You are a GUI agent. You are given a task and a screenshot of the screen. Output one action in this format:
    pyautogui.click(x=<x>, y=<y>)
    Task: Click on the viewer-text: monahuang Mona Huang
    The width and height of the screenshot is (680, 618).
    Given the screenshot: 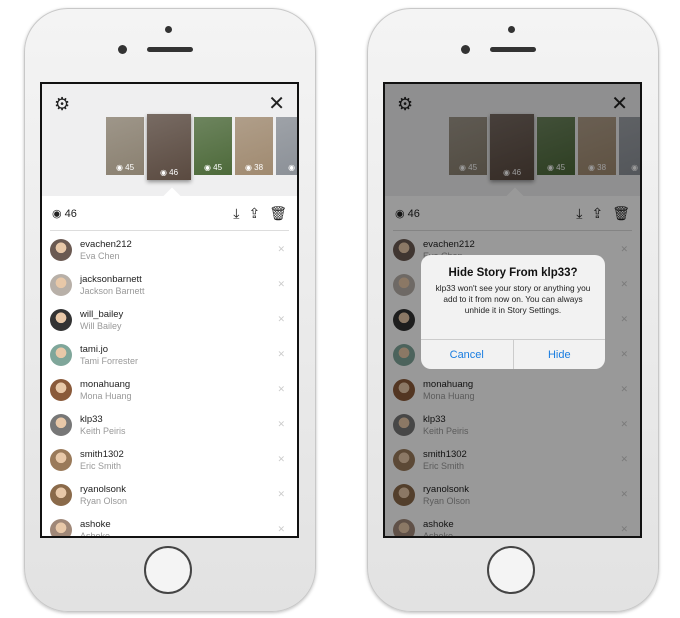 What is the action you would take?
    pyautogui.click(x=106, y=390)
    